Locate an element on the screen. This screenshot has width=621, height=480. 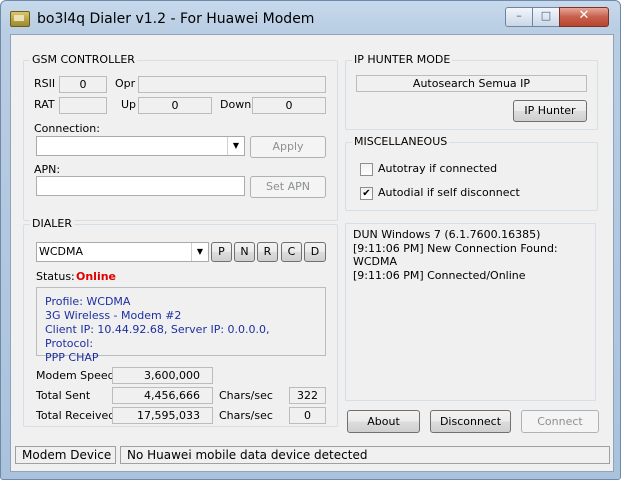
modem-speed-label: Modem Speed is located at coordinates (75, 375).